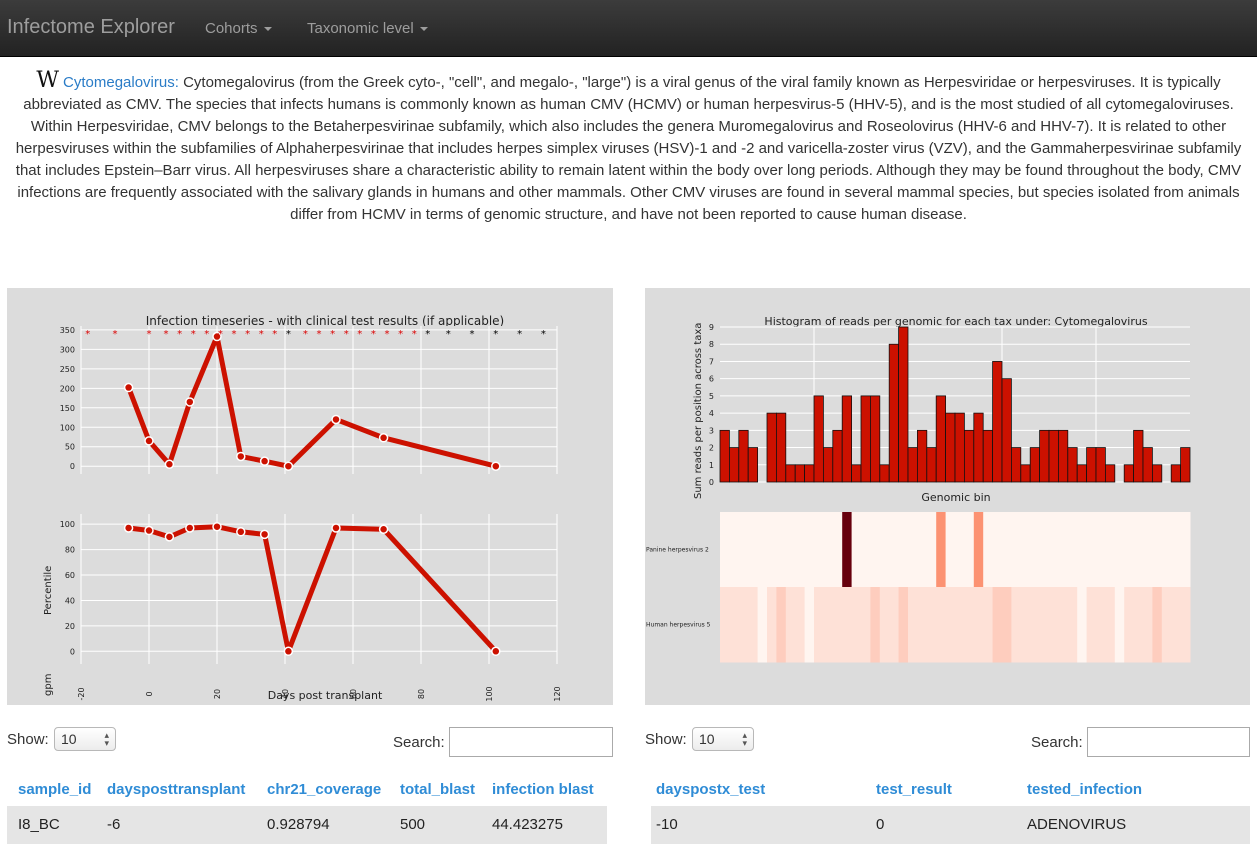  I want to click on percentile-axis-label: Percentile, so click(48, 590).